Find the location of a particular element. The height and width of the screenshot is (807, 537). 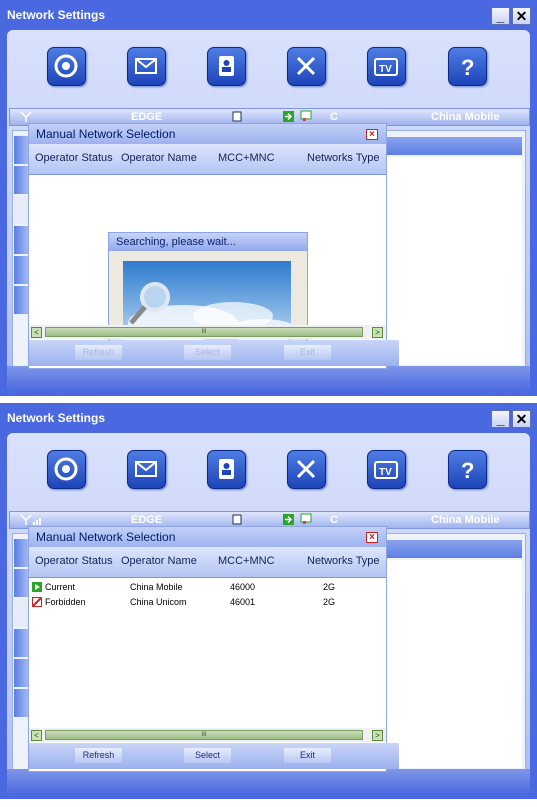

help-icon: ? is located at coordinates (467, 67).